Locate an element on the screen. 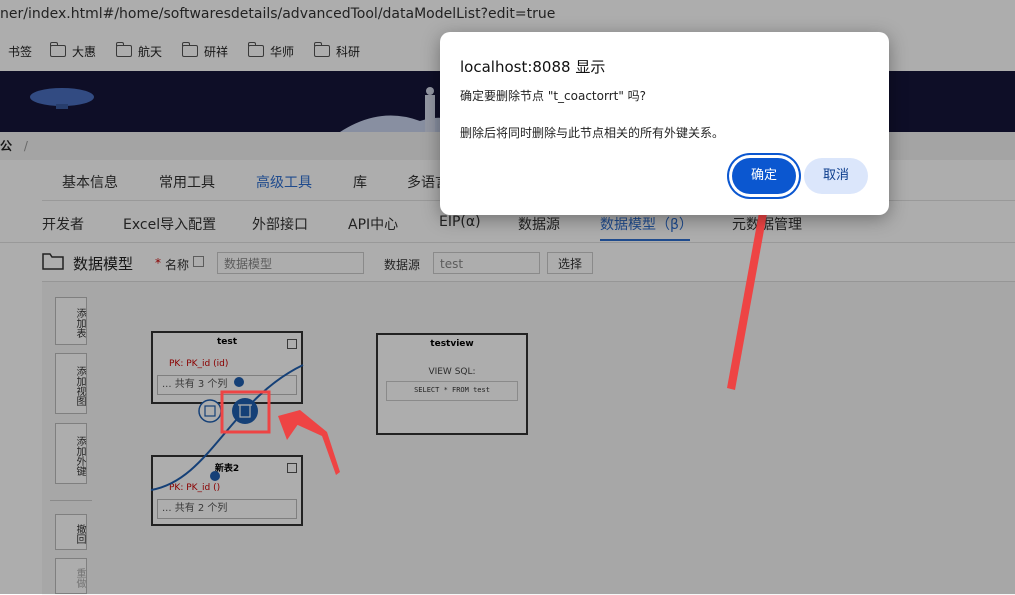 The height and width of the screenshot is (595, 1015). arrow-annotation is located at coordinates (748, 293).